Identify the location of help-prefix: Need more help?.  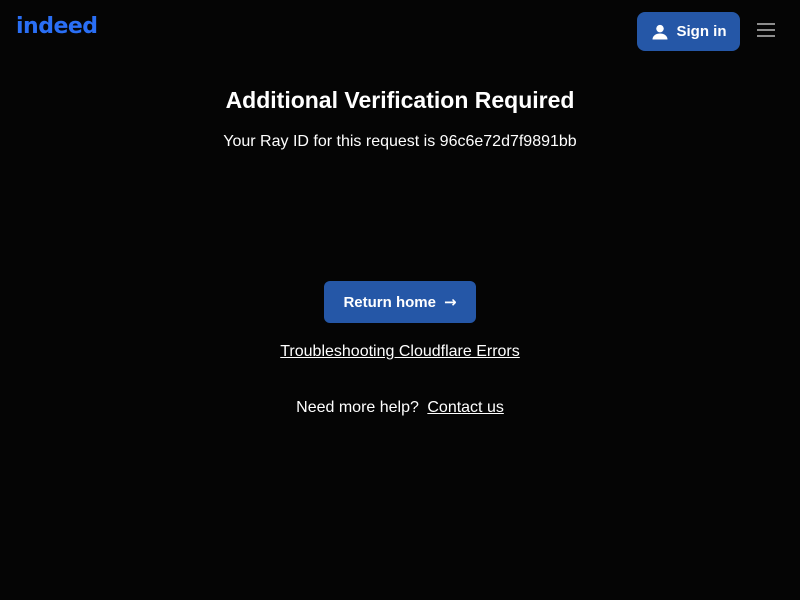
(357, 407).